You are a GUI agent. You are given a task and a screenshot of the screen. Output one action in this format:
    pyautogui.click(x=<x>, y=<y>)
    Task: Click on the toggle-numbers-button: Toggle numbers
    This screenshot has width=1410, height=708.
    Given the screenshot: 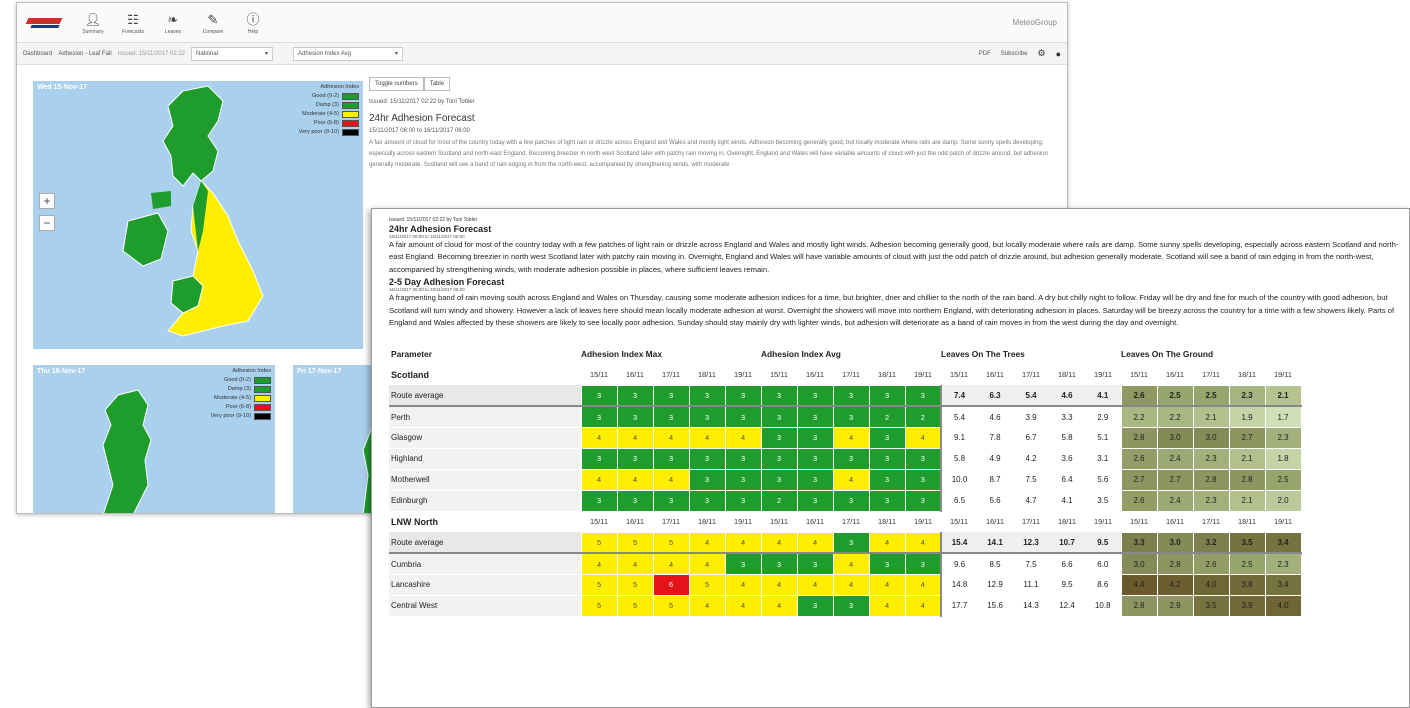 What is the action you would take?
    pyautogui.click(x=396, y=84)
    